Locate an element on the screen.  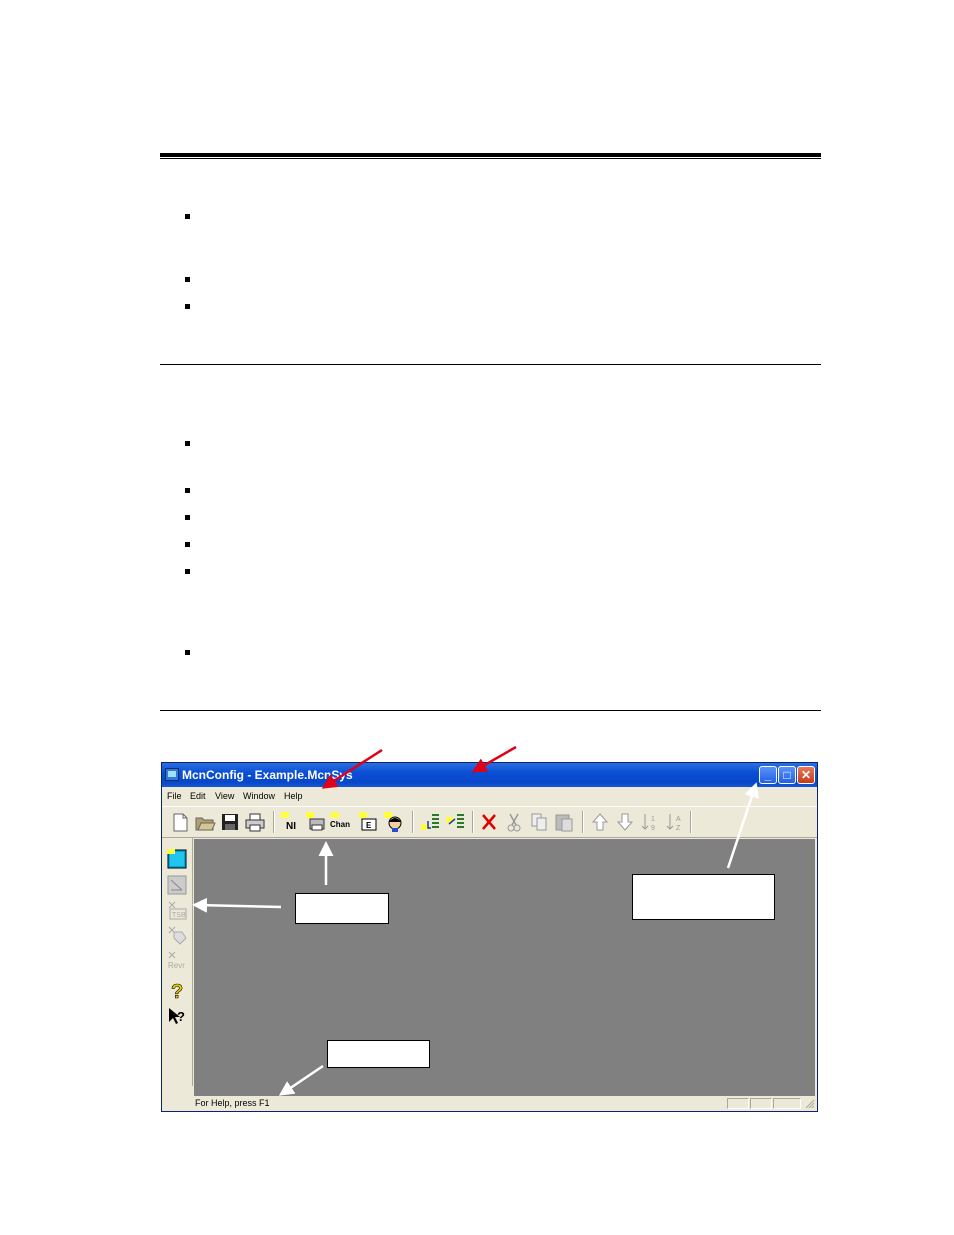
white-arrow-window-controls is located at coordinates (742, 825).